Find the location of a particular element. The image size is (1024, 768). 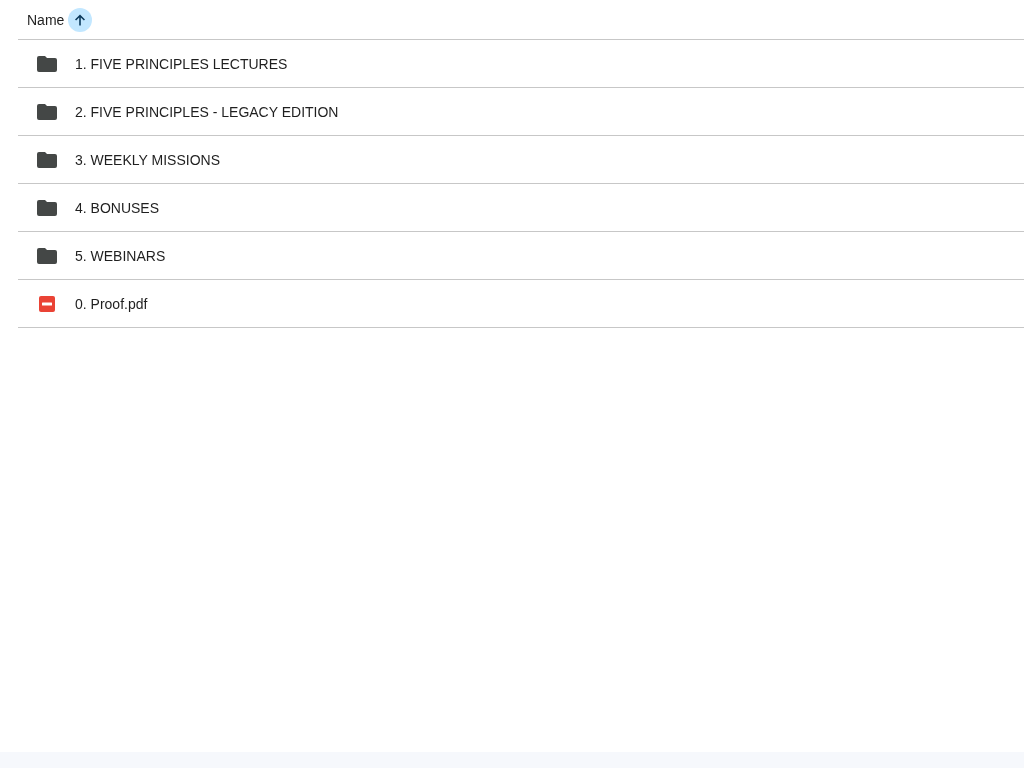

sort-arrow-icon is located at coordinates (80, 19).